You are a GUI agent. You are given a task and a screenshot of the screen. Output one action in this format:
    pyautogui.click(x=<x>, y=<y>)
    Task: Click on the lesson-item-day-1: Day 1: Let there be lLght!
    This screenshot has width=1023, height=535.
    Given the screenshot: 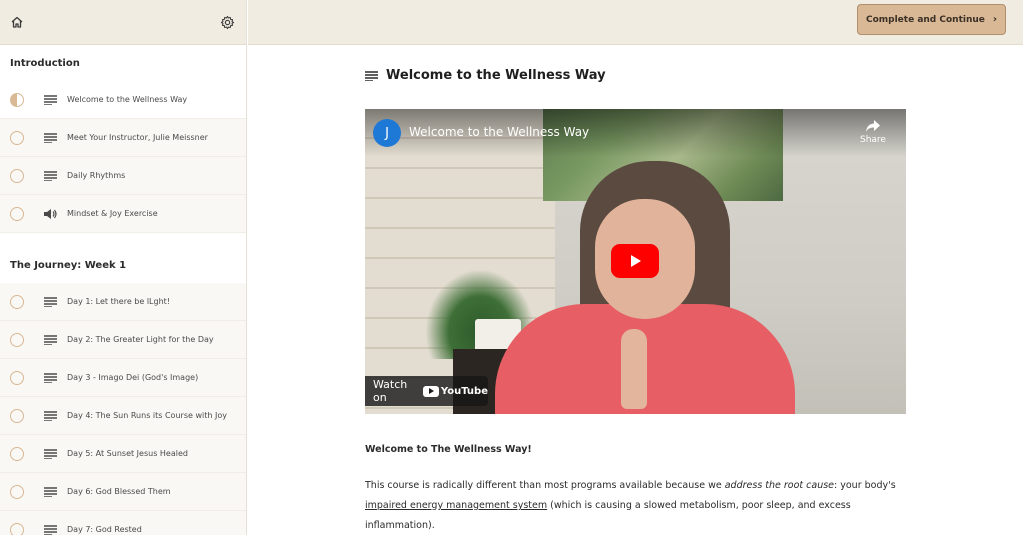 What is the action you would take?
    pyautogui.click(x=123, y=302)
    